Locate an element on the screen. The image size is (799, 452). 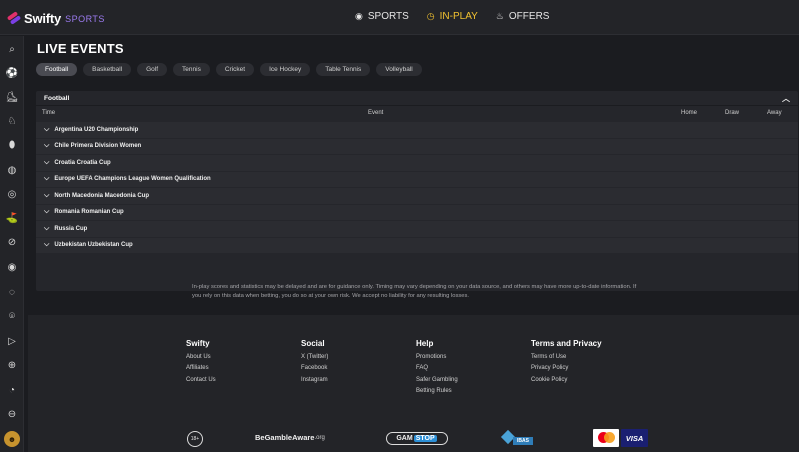
sport-icon-sidebar: ⌕ ⚽ ⛸ ♘ ⬮ ◍ ◎ ⛳ ⊘ ◉ ◌ ⌾ ▷ ⊕ ◔ ⊖ ☻ is located at coordinates (12, 244).